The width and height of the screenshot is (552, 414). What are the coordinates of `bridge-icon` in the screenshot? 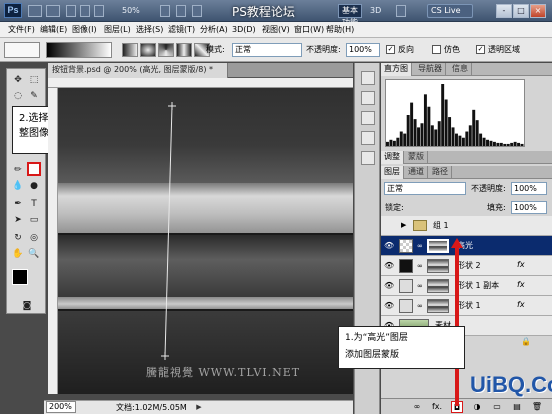 It's located at (35, 11).